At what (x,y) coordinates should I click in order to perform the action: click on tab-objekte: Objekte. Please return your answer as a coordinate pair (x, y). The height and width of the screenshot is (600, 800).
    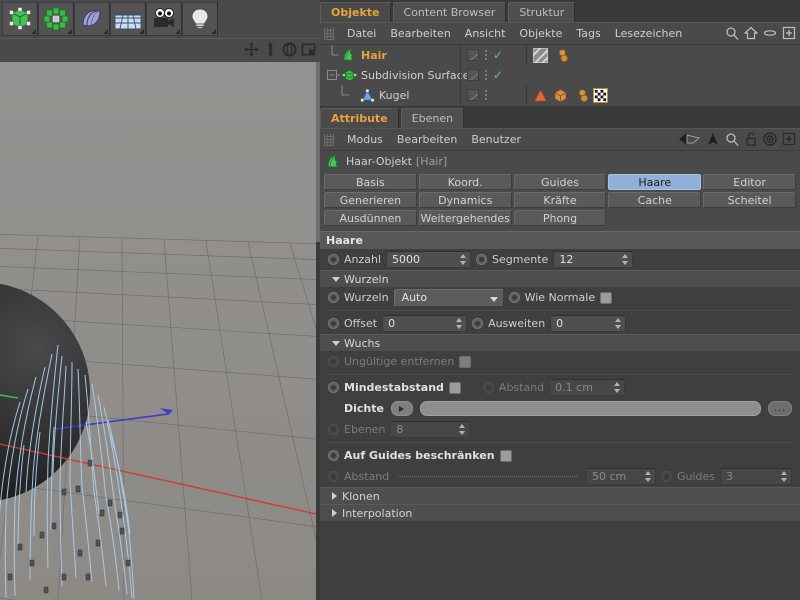
    Looking at the image, I should click on (355, 12).